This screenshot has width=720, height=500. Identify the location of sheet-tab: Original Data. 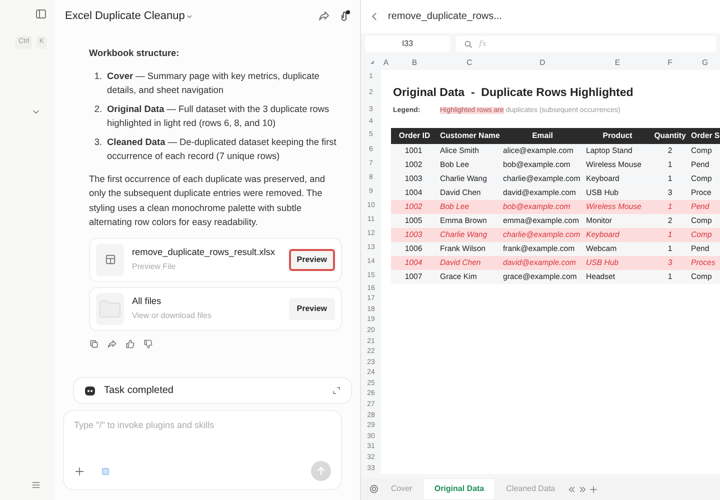
(459, 489).